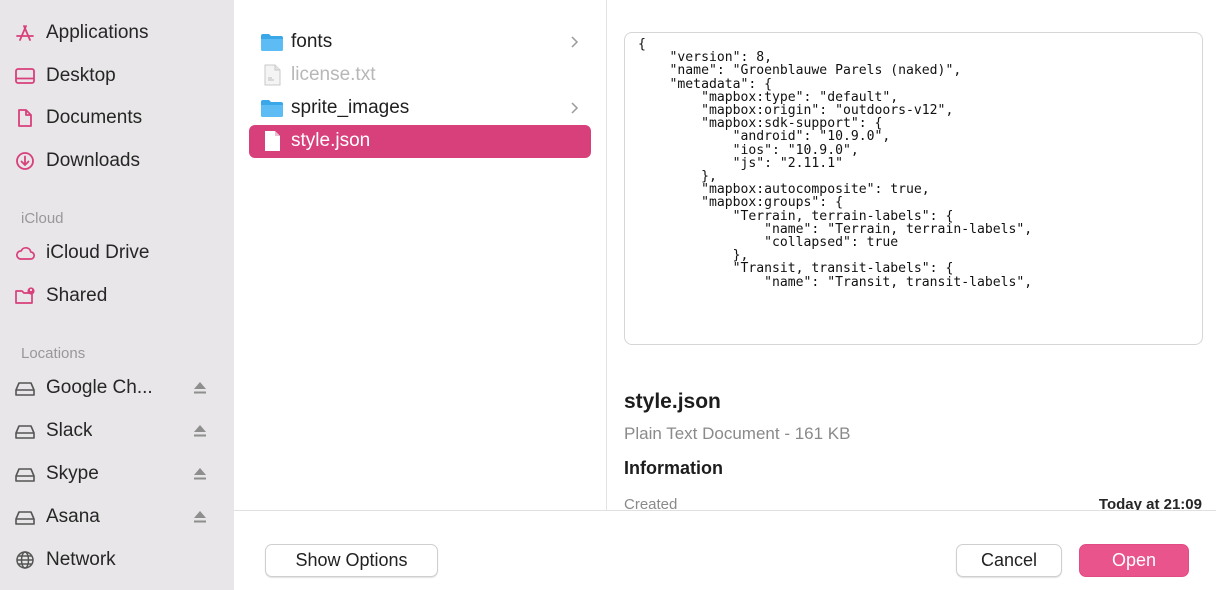  I want to click on applications-icon, so click(25, 33).